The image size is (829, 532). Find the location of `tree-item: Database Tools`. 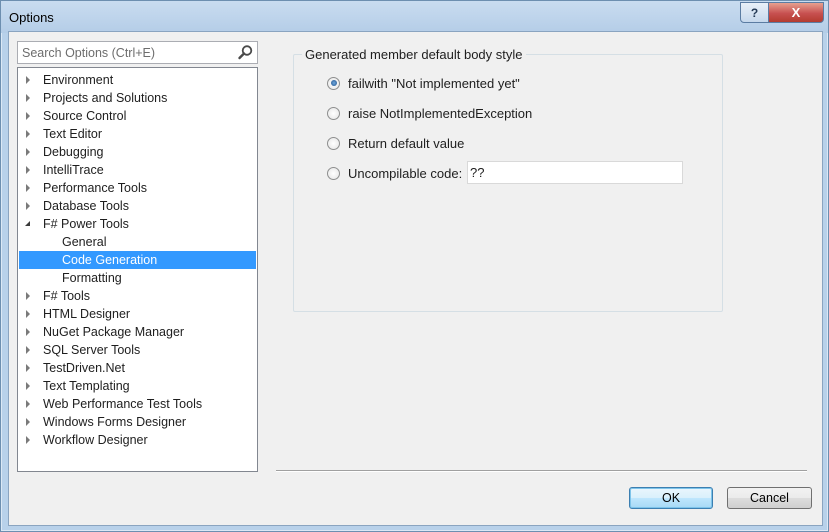

tree-item: Database Tools is located at coordinates (137, 206).